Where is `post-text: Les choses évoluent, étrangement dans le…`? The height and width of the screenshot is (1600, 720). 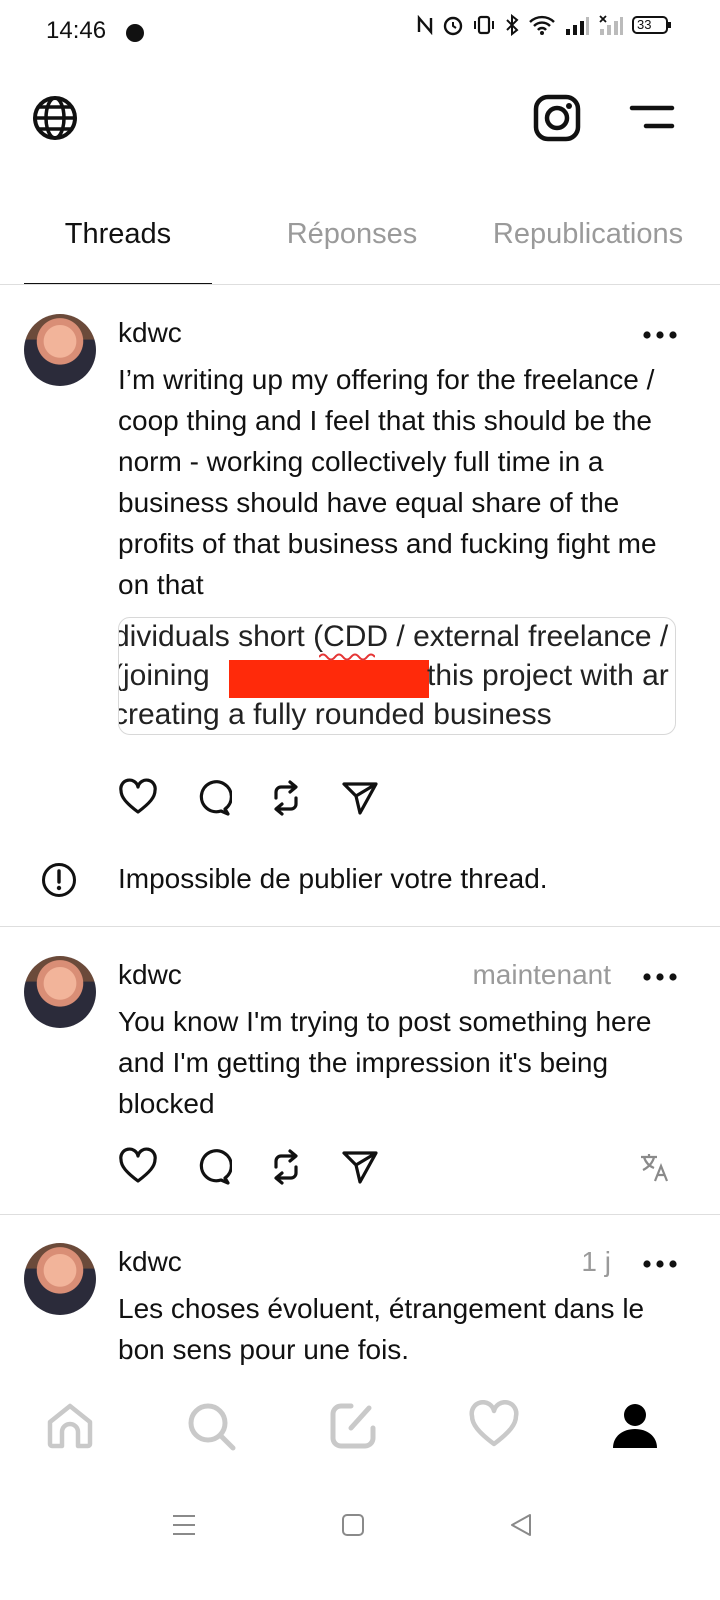
post-text: Les choses évoluent, étrangement dans le… is located at coordinates (381, 1329).